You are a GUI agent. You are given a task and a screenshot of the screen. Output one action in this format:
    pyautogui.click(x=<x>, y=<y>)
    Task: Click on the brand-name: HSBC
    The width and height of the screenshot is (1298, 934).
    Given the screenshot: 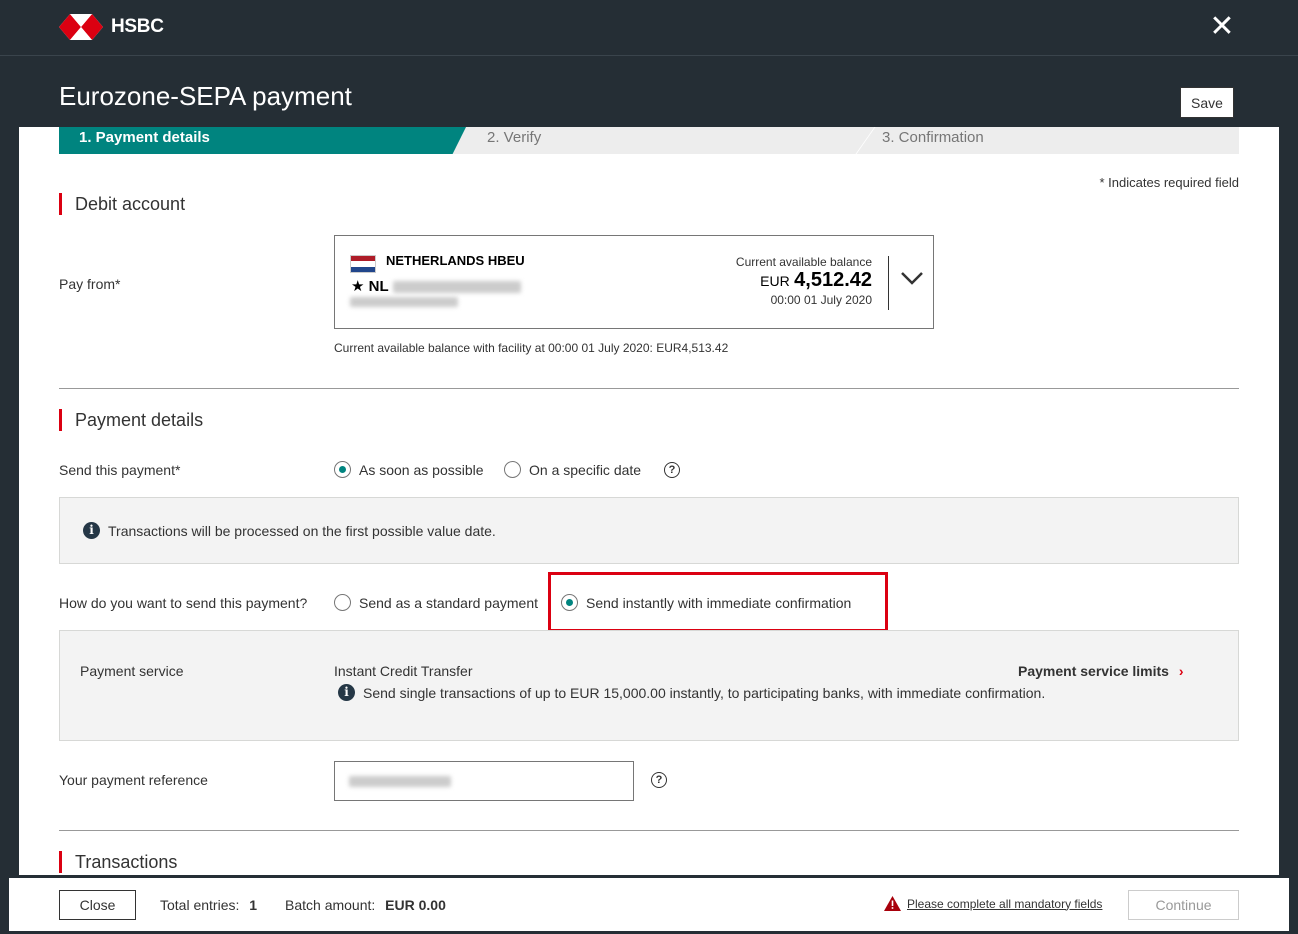 What is the action you would take?
    pyautogui.click(x=137, y=26)
    